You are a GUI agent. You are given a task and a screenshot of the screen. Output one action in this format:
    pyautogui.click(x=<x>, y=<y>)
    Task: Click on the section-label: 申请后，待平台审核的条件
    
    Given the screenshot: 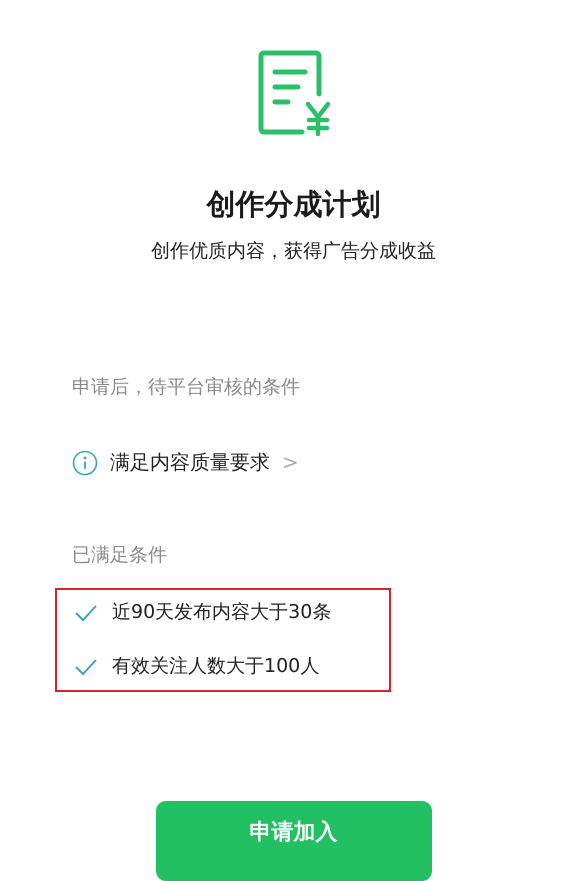 What is the action you would take?
    pyautogui.click(x=186, y=388)
    